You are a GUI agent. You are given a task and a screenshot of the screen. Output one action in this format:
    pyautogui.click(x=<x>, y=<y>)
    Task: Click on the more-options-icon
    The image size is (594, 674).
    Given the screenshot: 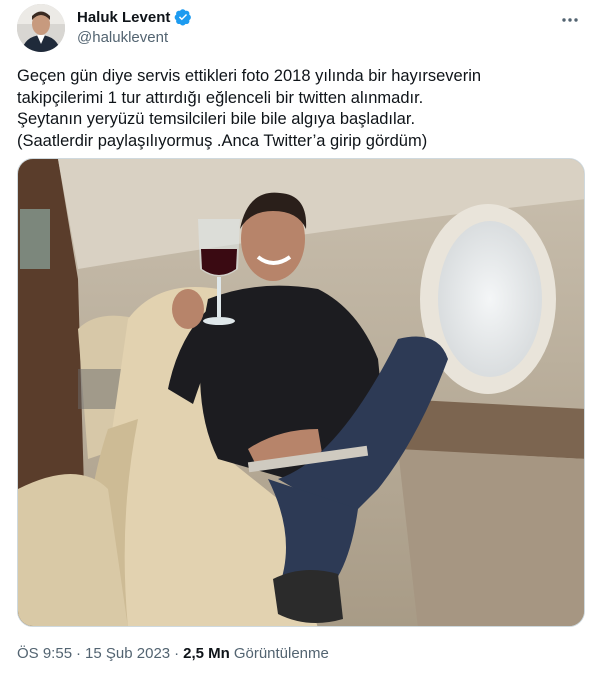 What is the action you would take?
    pyautogui.click(x=570, y=20)
    